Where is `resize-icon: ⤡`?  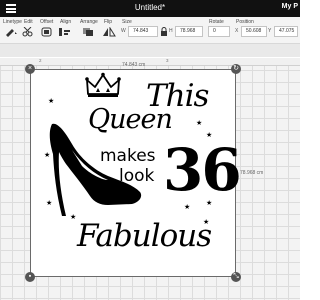 resize-icon: ⤡ is located at coordinates (236, 277).